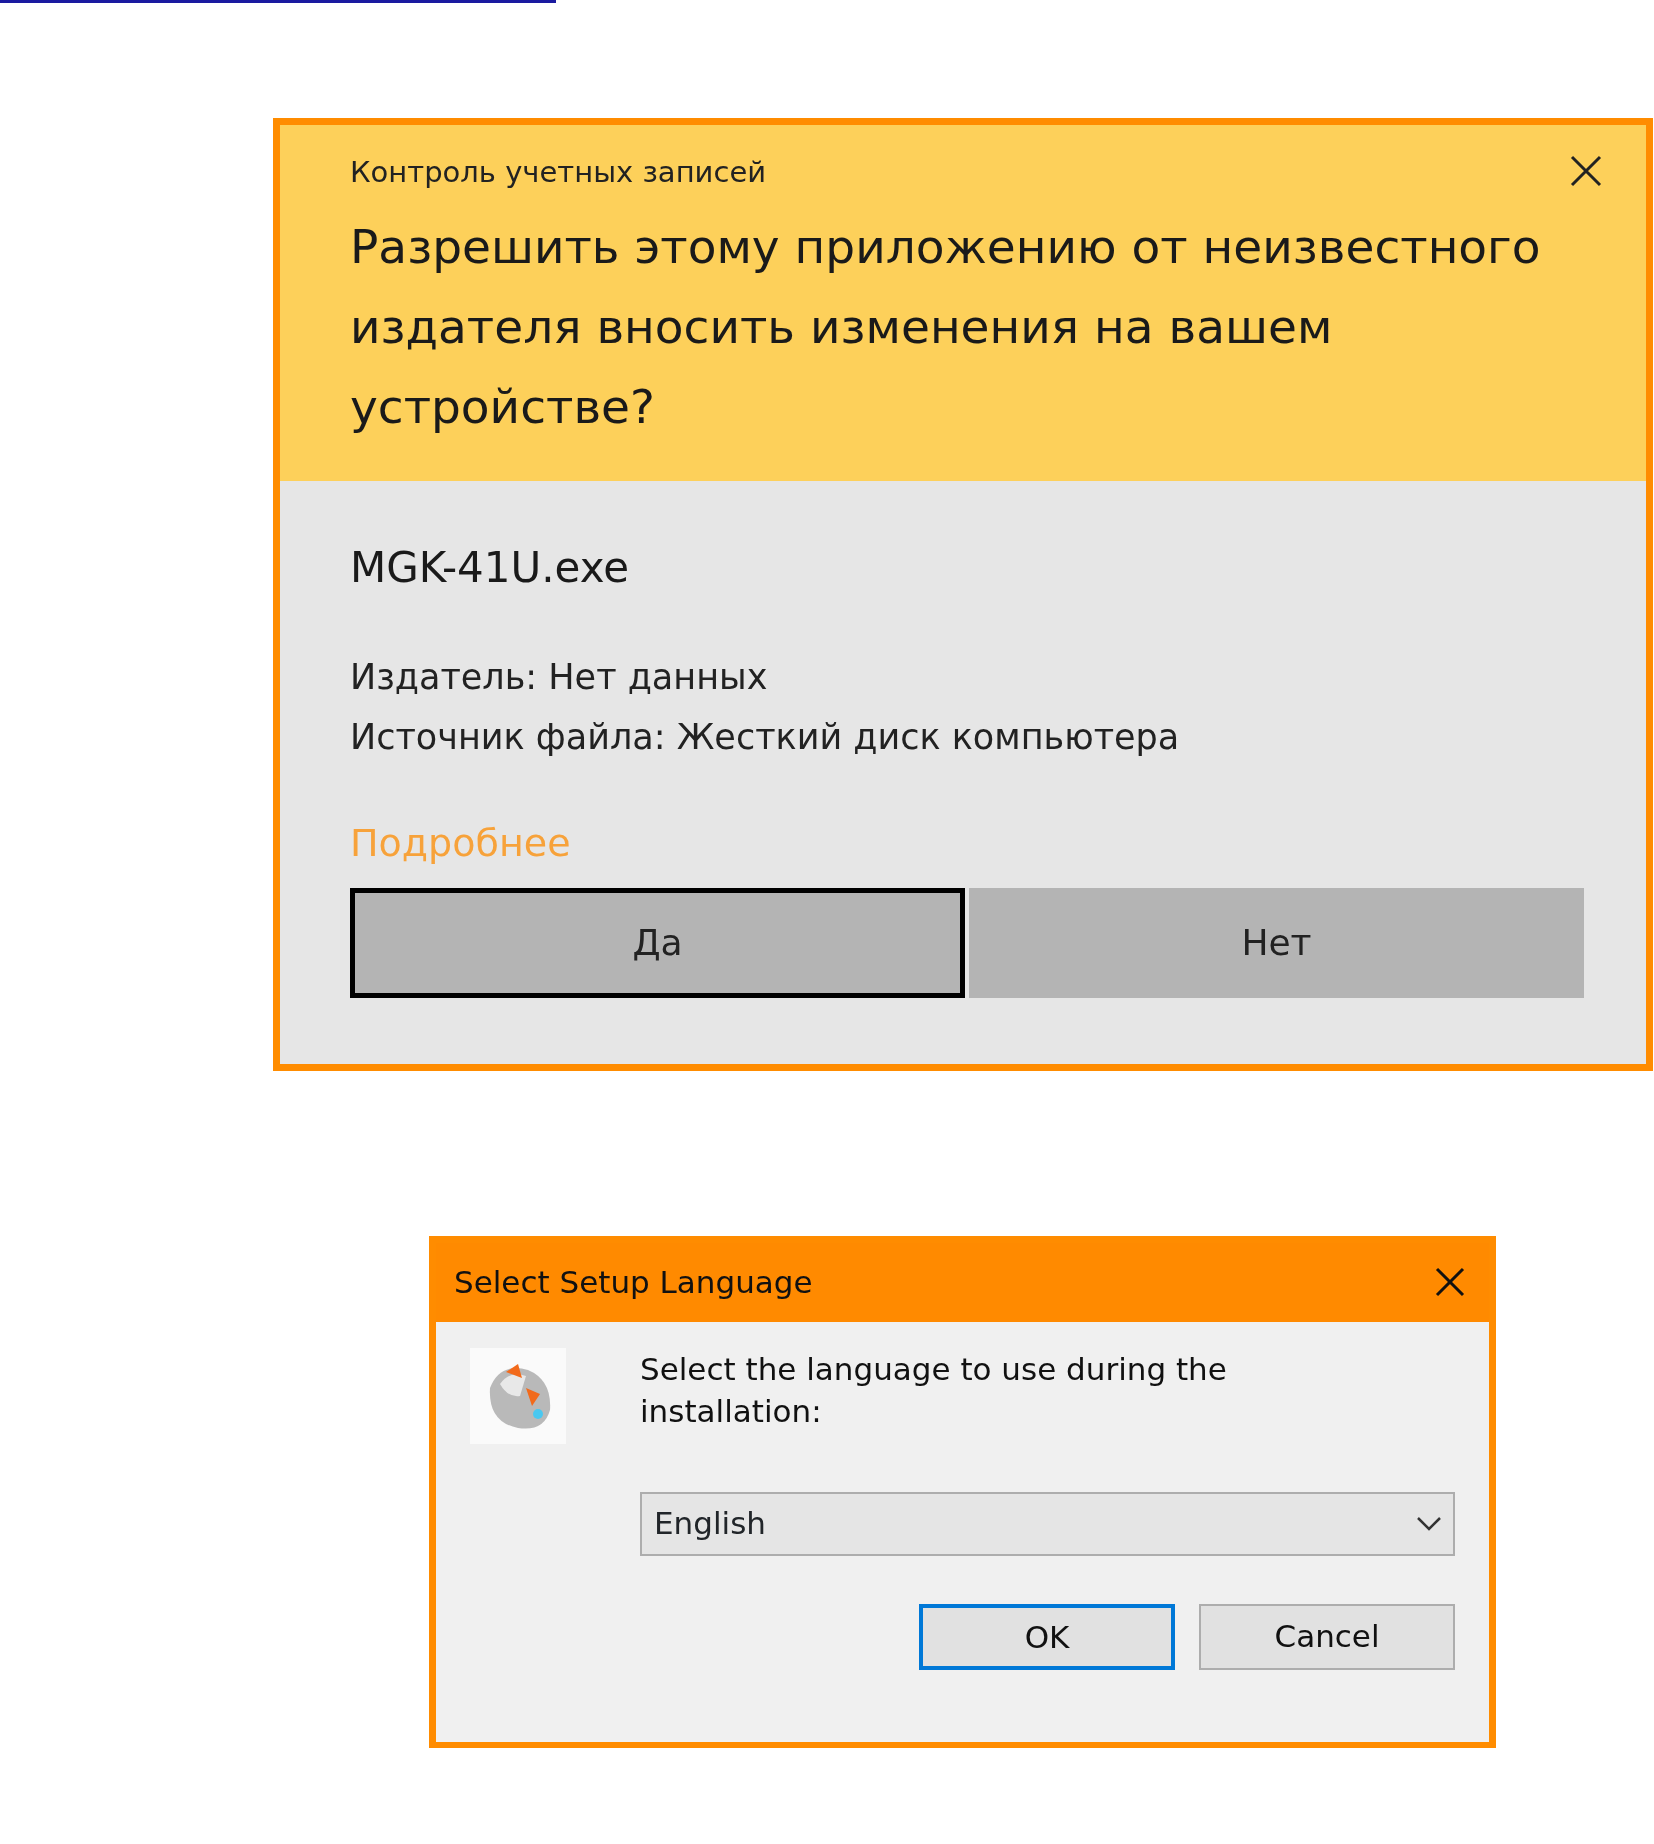 The width and height of the screenshot is (1654, 1844). What do you see at coordinates (1327, 1636) in the screenshot?
I see `dialog-button: Cancel` at bounding box center [1327, 1636].